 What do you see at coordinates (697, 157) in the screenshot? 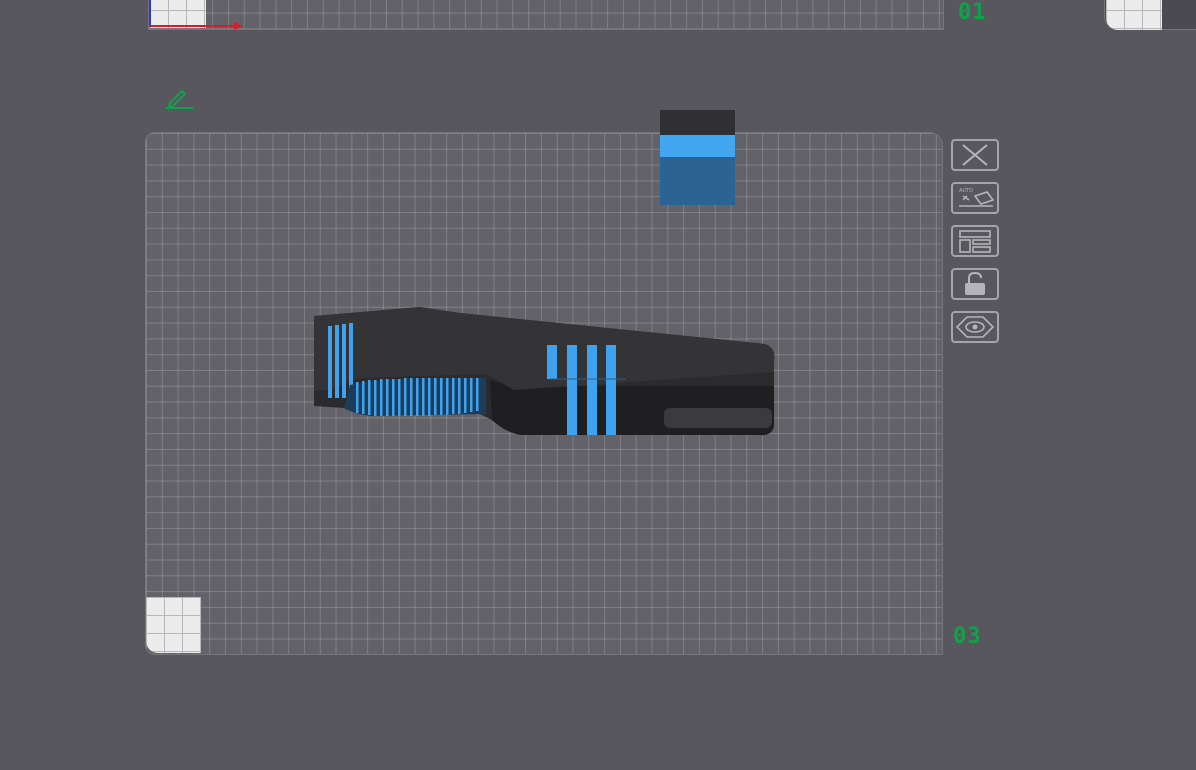
I see `filament-color-swatch` at bounding box center [697, 157].